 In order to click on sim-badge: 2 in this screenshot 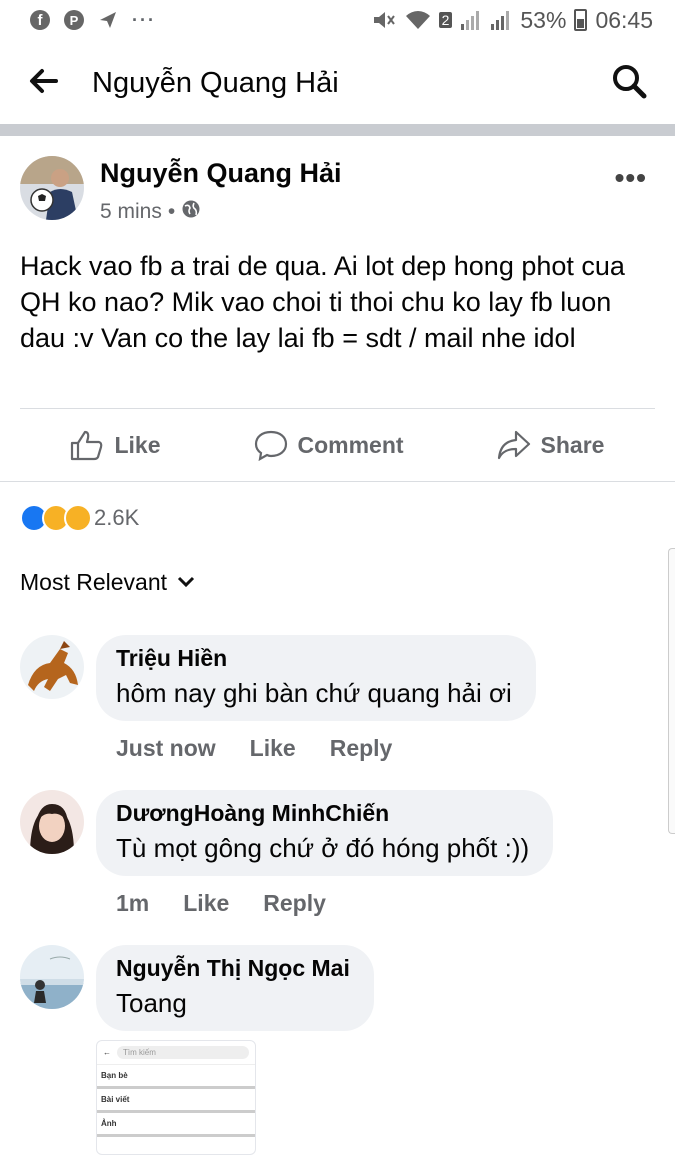, I will do `click(445, 20)`.